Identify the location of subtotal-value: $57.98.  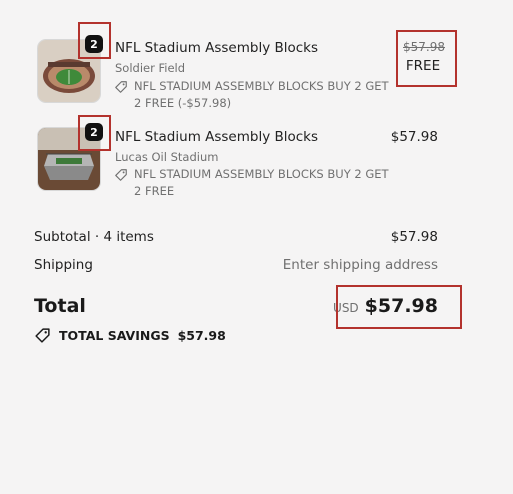
(414, 237).